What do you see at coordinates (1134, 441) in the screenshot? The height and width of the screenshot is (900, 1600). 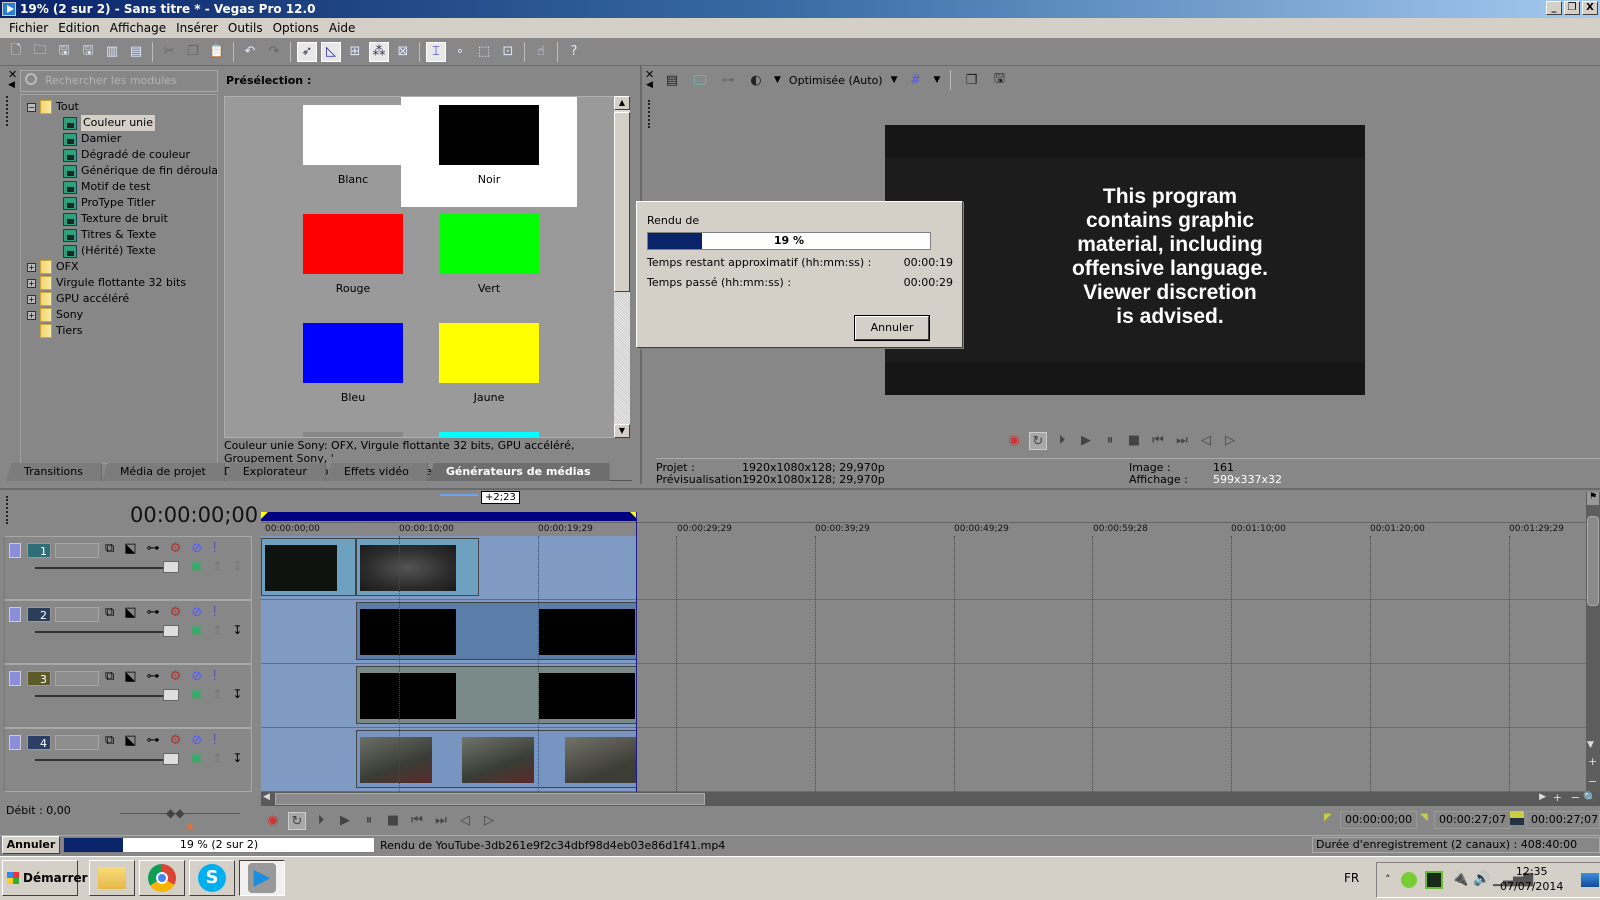 I see `stop-icon: ■` at bounding box center [1134, 441].